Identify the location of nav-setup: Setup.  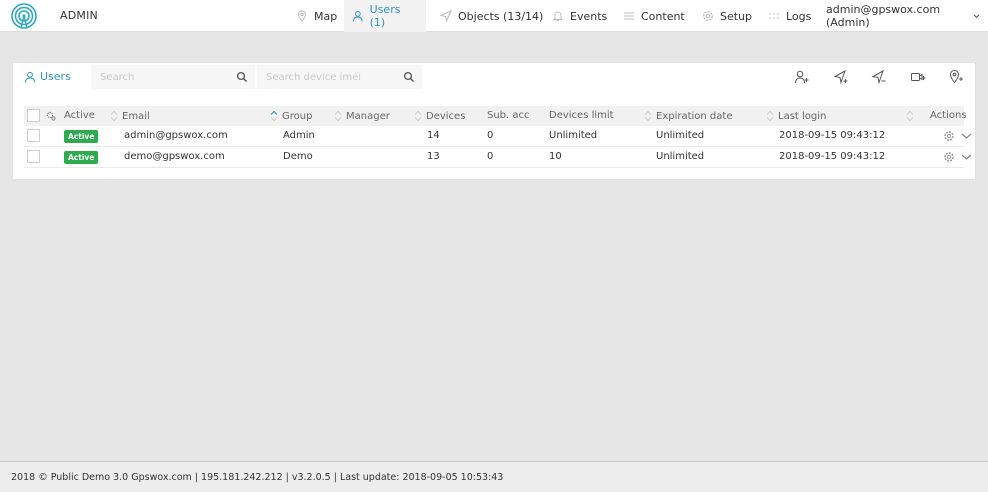
(727, 16).